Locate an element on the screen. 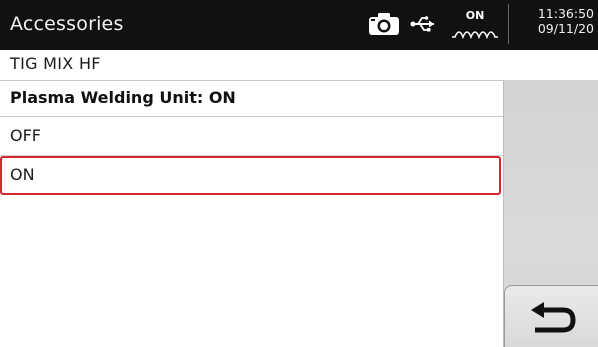  header-bar: Accessories ON 11:36:50 09/11/20 is located at coordinates (299, 25).